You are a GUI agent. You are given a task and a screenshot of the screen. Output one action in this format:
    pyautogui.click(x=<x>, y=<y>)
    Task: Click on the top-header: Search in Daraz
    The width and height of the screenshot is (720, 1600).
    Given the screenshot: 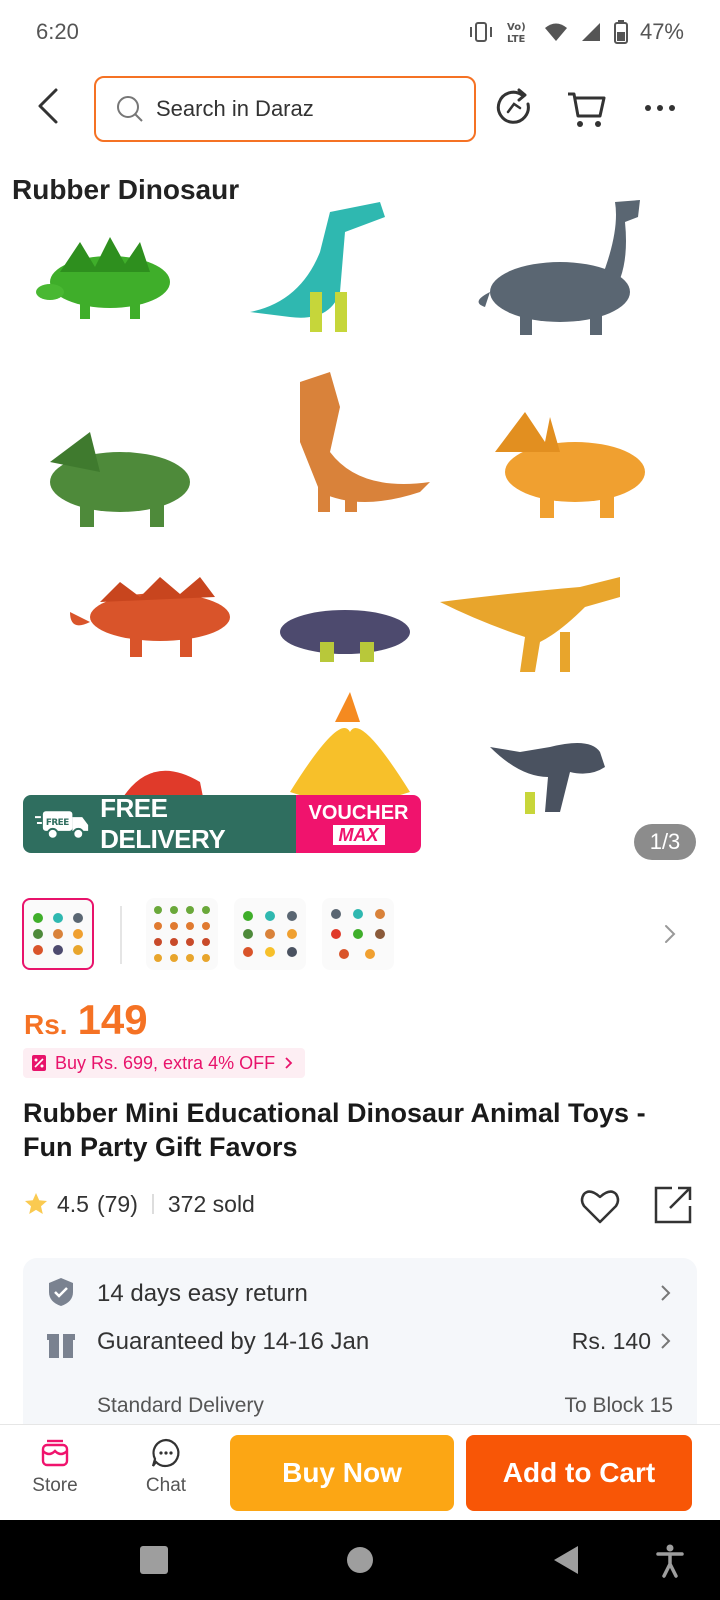 What is the action you would take?
    pyautogui.click(x=360, y=109)
    